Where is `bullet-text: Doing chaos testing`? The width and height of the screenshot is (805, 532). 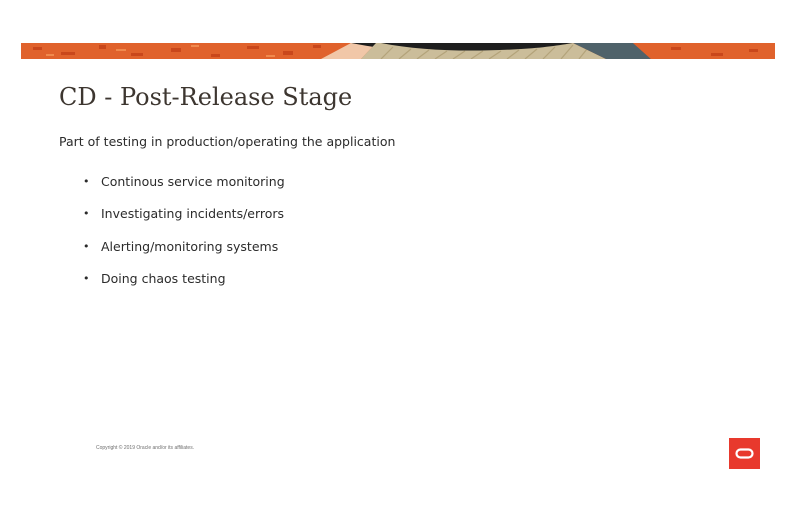 bullet-text: Doing chaos testing is located at coordinates (163, 279).